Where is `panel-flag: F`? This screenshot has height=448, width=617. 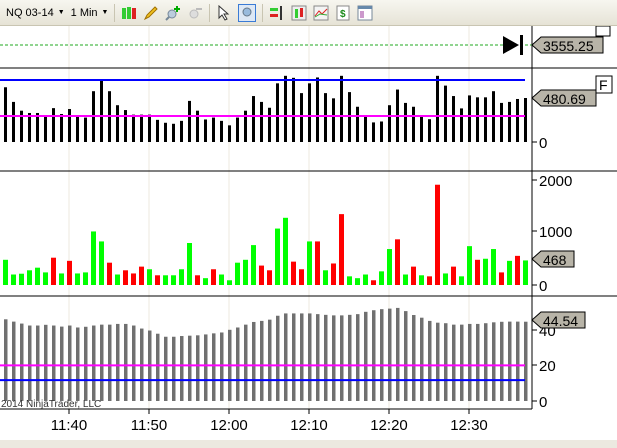
panel-flag: F is located at coordinates (604, 84).